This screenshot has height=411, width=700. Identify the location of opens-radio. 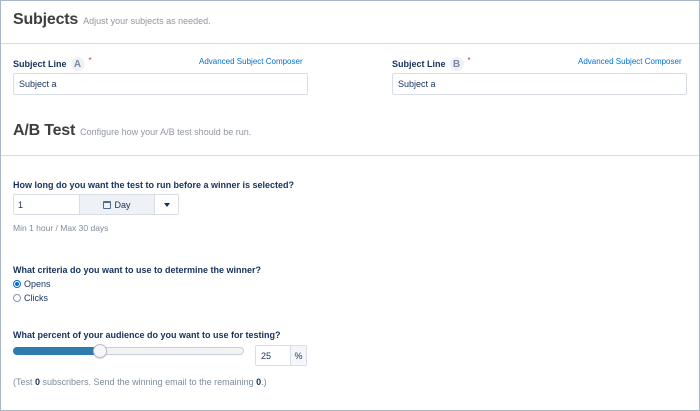
(17, 284).